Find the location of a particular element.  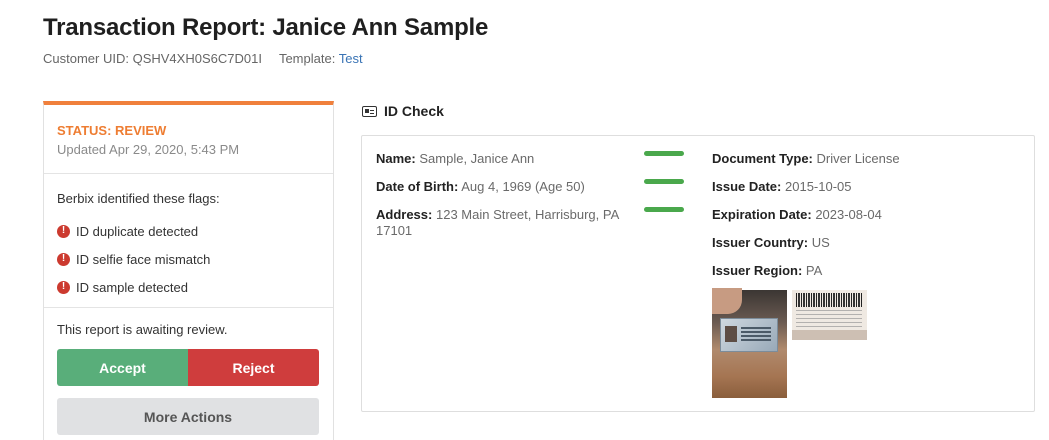

flag-item: ! ID duplicate detected is located at coordinates (188, 231).